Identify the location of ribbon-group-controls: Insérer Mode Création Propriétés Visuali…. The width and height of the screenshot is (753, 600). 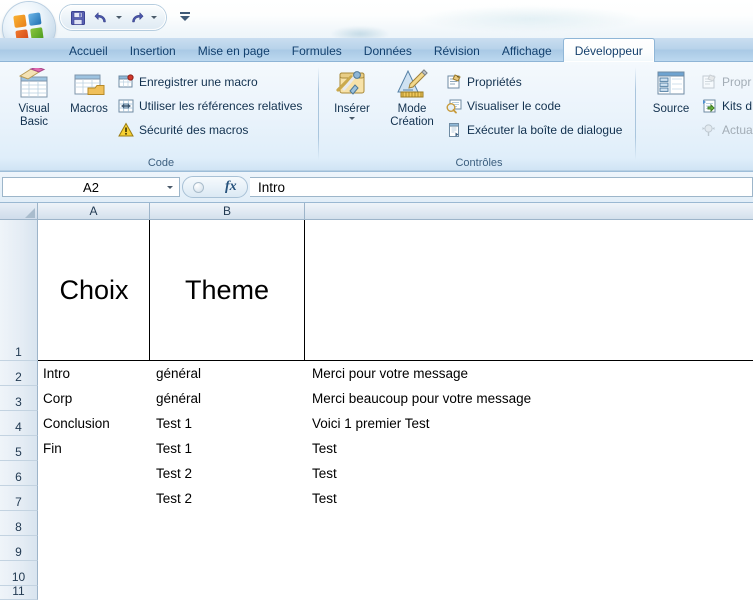
(479, 116).